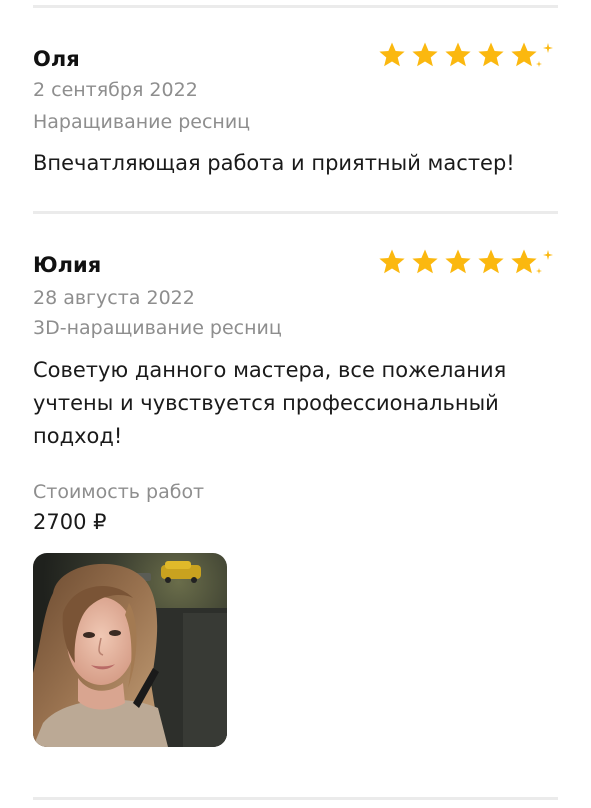 The width and height of the screenshot is (591, 808). I want to click on review-service: 3D-наращивание ресниц, so click(157, 328).